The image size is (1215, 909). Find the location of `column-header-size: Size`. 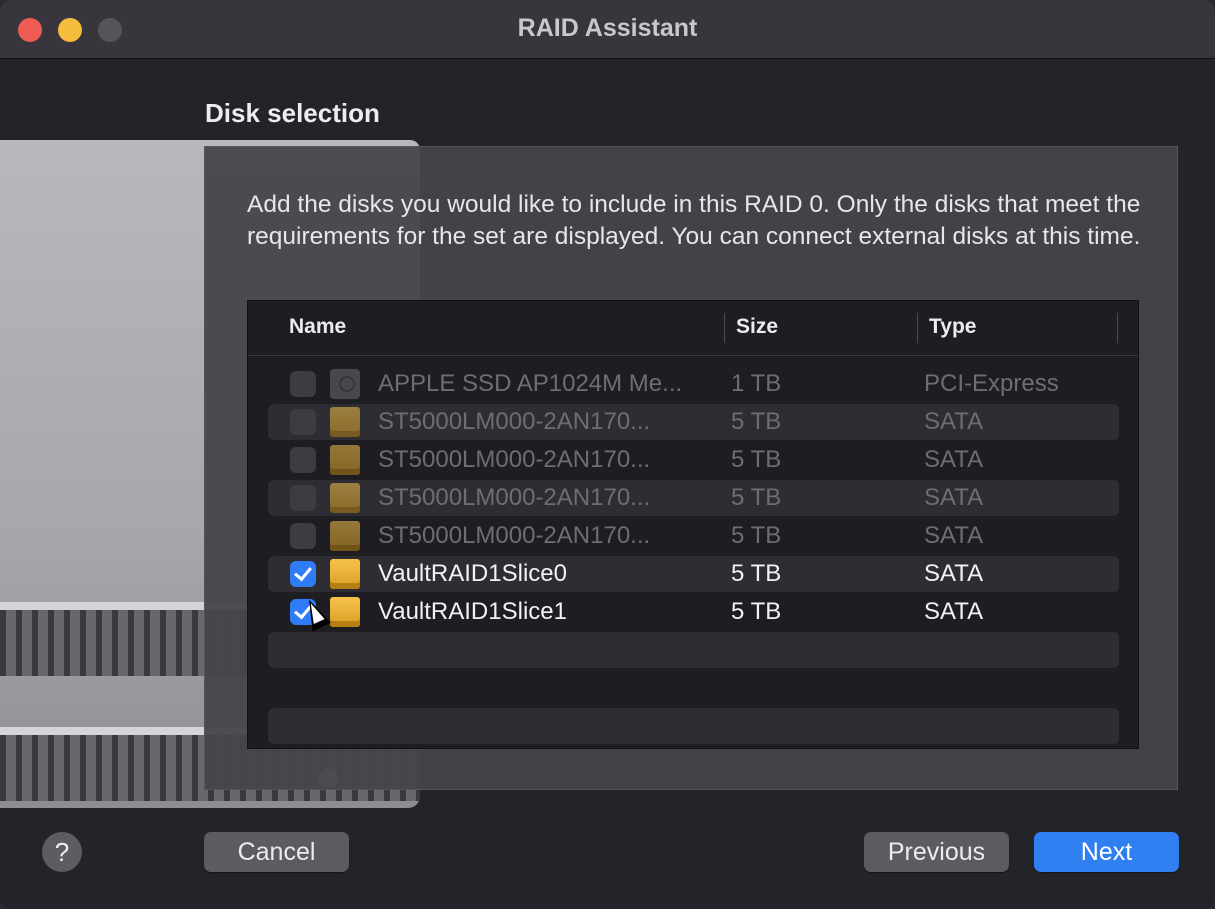

column-header-size: Size is located at coordinates (757, 327).